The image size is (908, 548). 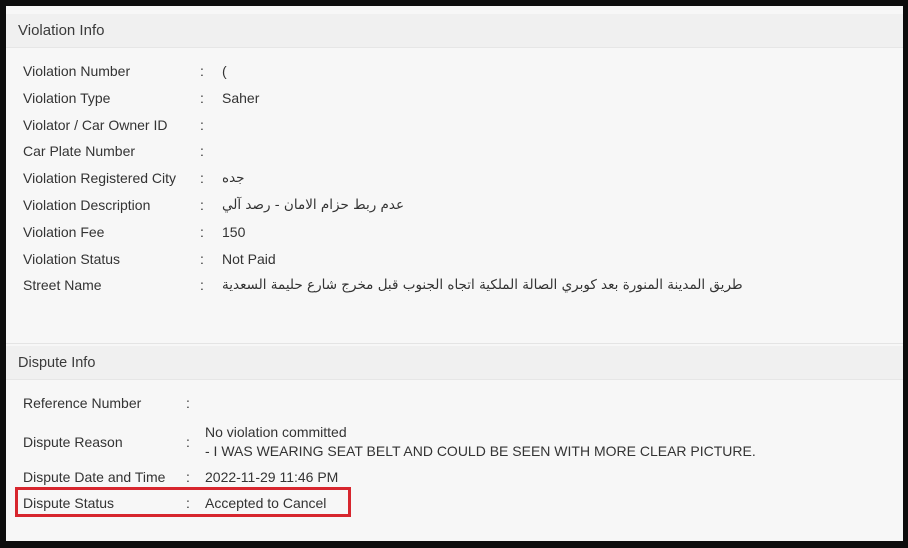 I want to click on violation-field-row: Violator / Car Owner ID:, so click(x=122, y=125).